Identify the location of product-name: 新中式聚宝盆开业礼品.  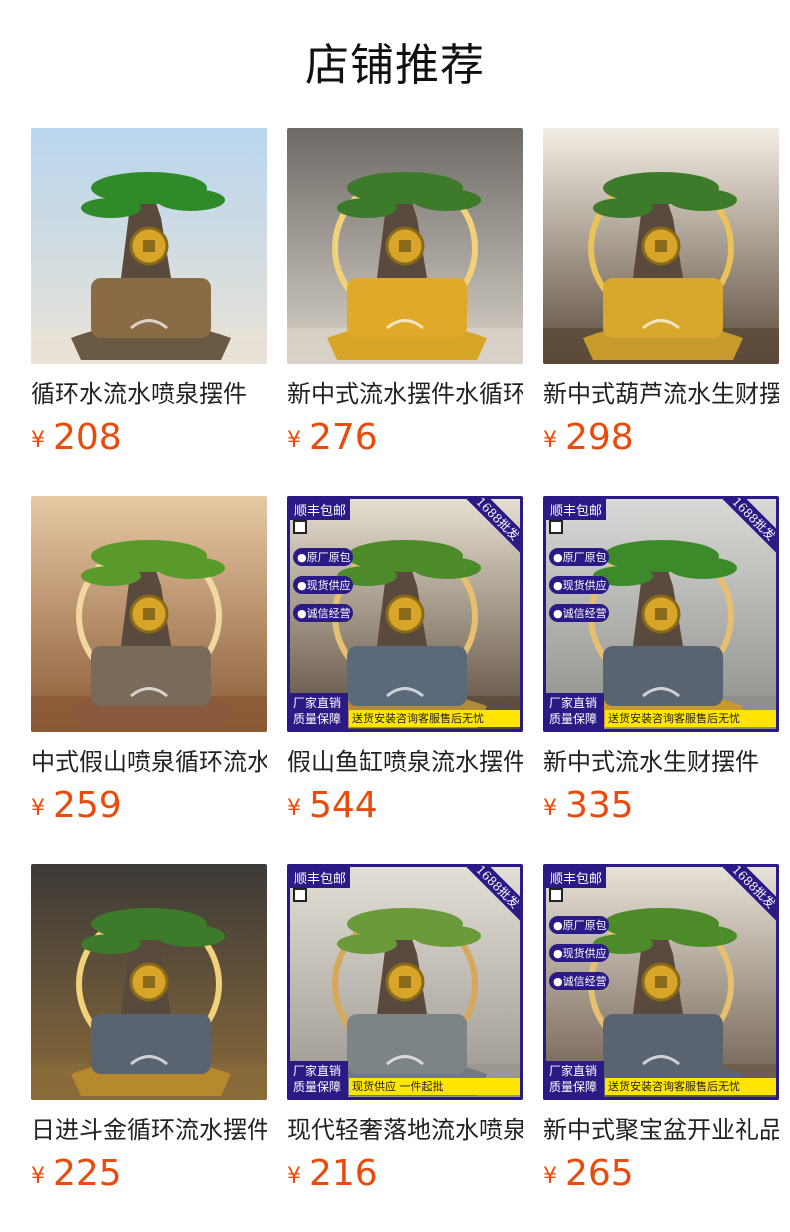
(661, 1130).